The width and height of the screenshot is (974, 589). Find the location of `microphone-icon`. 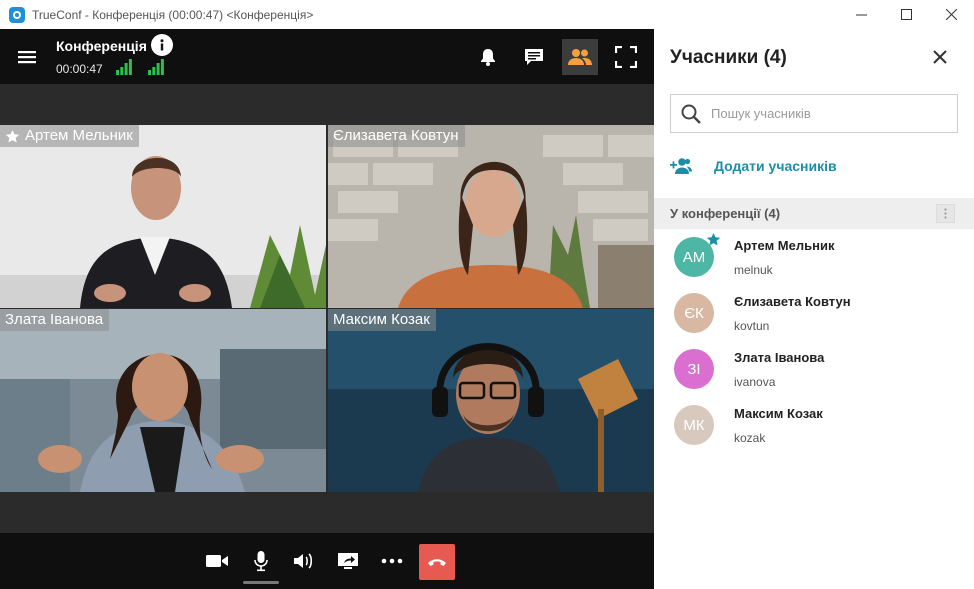

microphone-icon is located at coordinates (261, 561).